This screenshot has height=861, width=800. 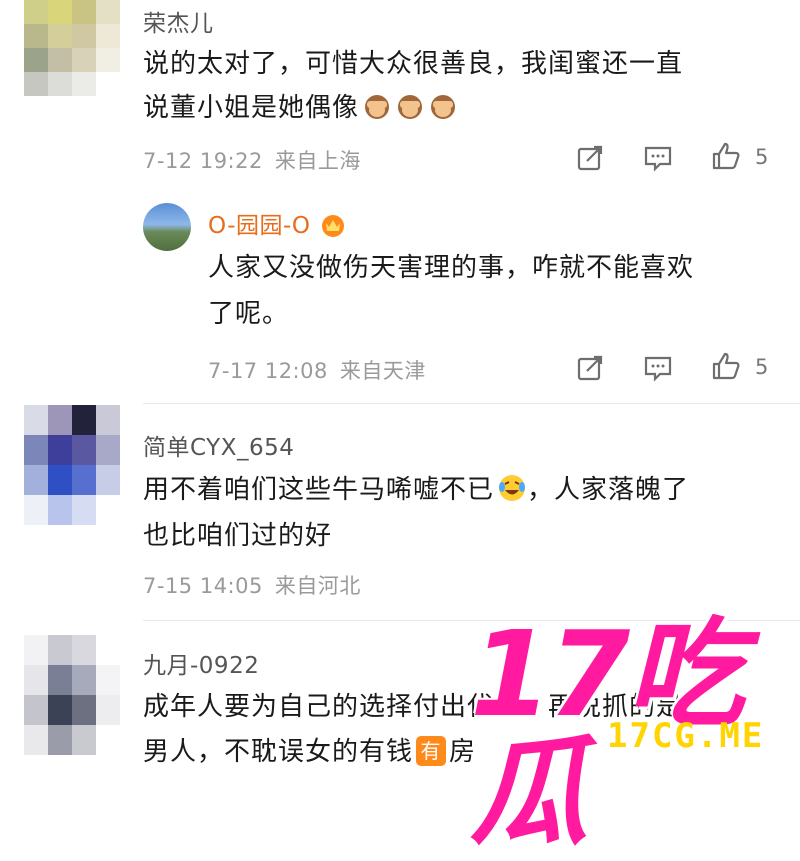 What do you see at coordinates (278, 752) in the screenshot?
I see `comment-text-line: 男人，不耽误女的有钱` at bounding box center [278, 752].